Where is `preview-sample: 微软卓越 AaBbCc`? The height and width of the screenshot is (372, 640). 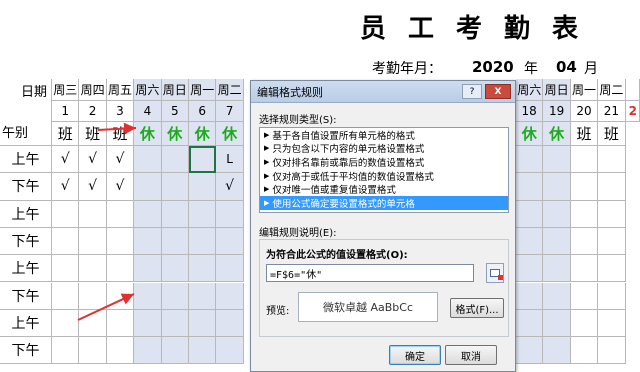
preview-sample: 微软卓越 AaBbCc is located at coordinates (368, 307).